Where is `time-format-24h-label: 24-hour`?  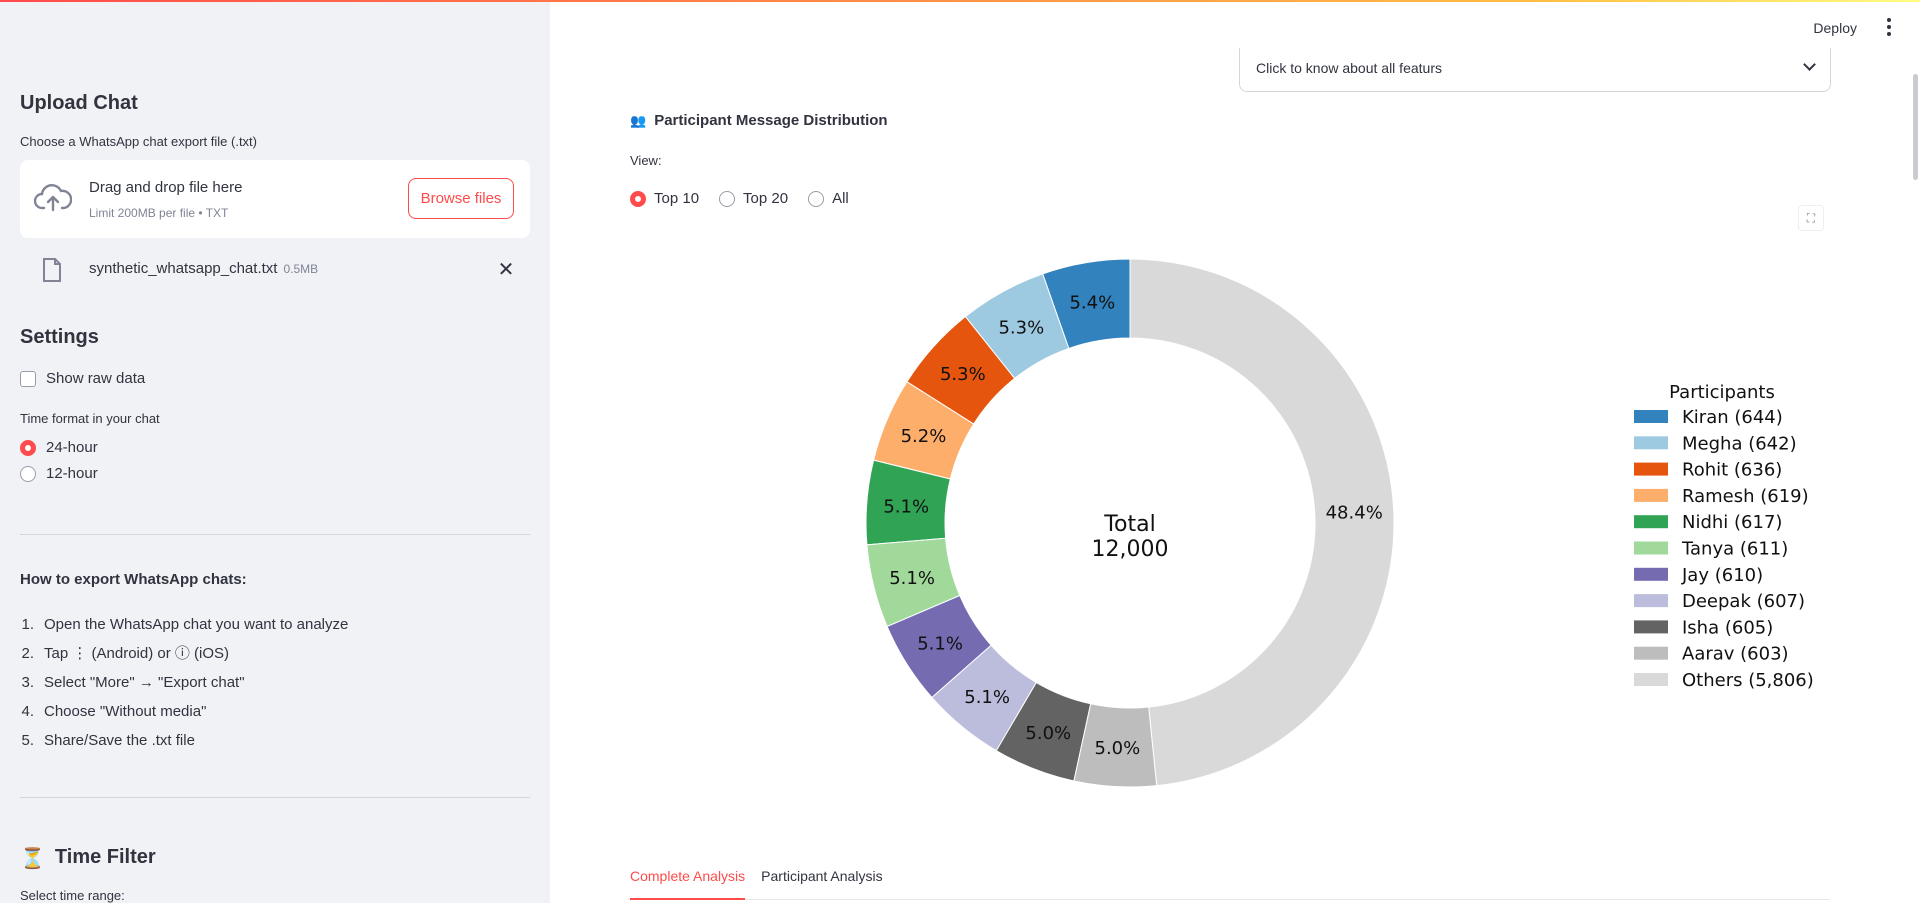 time-format-24h-label: 24-hour is located at coordinates (72, 447).